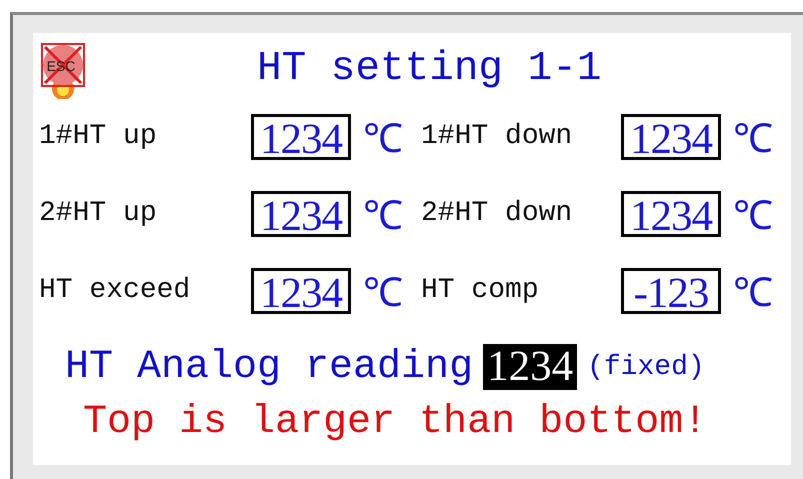 This screenshot has height=479, width=803. What do you see at coordinates (429, 69) in the screenshot?
I see `screen-title: HT setting 1-1` at bounding box center [429, 69].